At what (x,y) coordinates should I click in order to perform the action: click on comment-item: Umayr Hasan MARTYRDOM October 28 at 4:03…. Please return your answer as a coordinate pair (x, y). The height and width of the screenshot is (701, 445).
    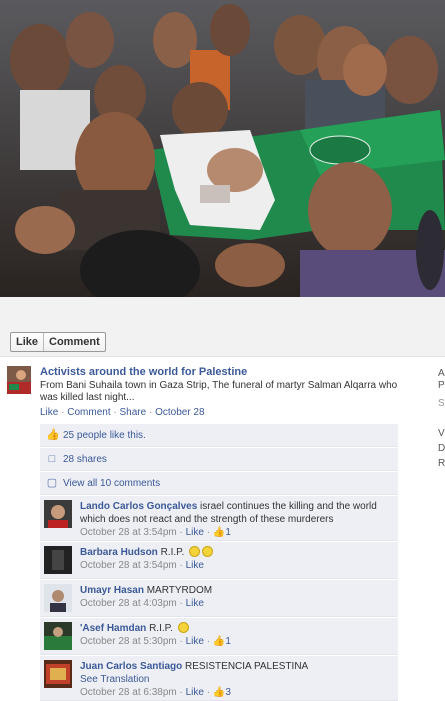
    Looking at the image, I should click on (219, 598).